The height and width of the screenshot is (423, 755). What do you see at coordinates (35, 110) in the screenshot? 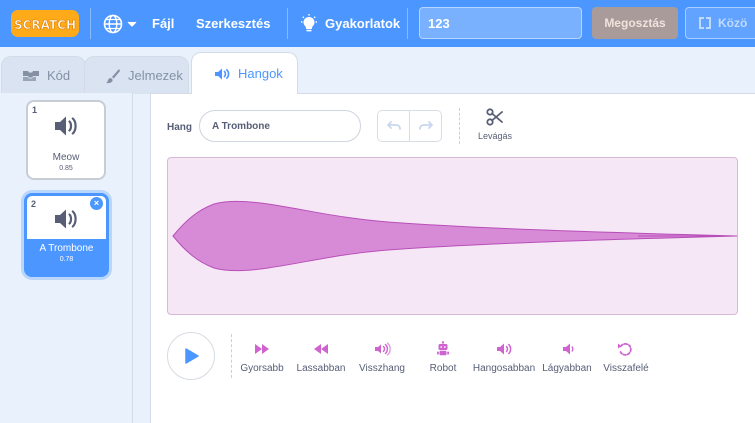
I see `sound-item-number: 1` at bounding box center [35, 110].